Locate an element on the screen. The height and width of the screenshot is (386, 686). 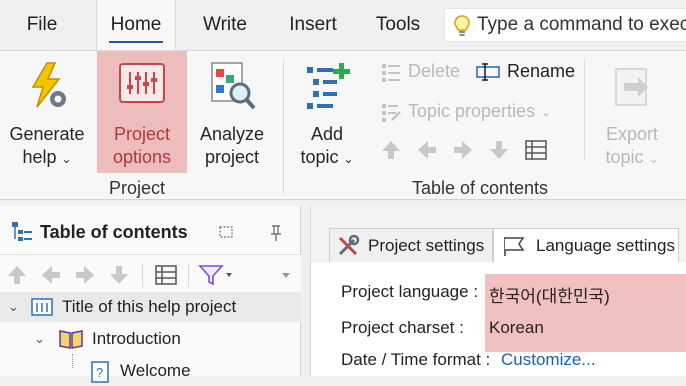
datetime-format-label: Date / Time format : is located at coordinates (416, 359).